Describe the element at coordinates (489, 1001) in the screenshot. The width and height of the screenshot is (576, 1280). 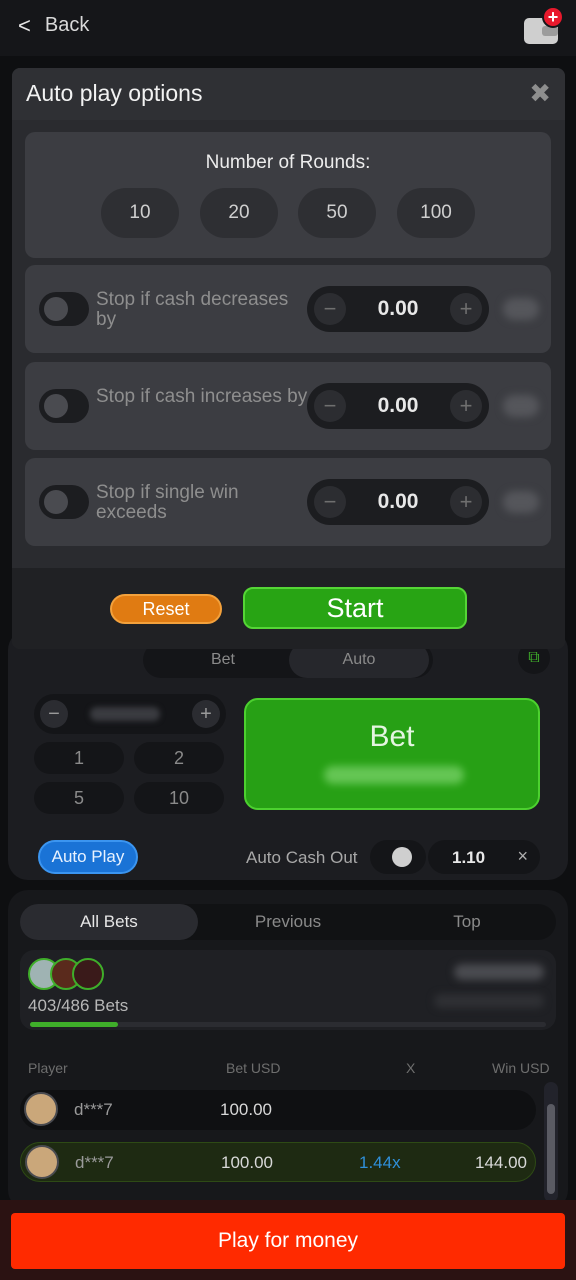
I see `total-sub-blurred` at that location.